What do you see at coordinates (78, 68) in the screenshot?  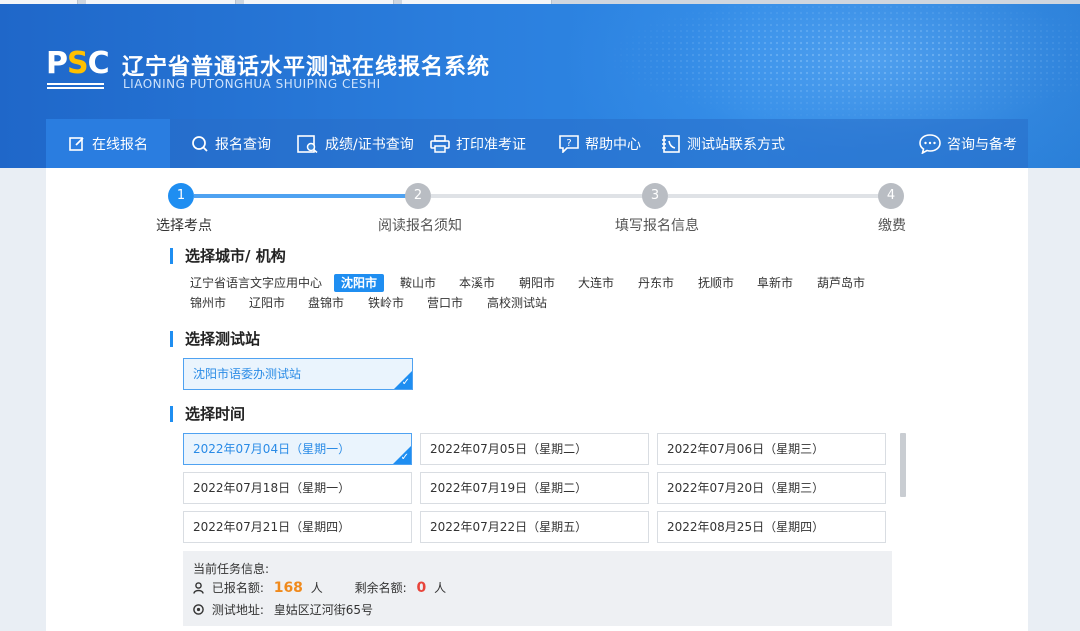 I see `psc-logo: PSC` at bounding box center [78, 68].